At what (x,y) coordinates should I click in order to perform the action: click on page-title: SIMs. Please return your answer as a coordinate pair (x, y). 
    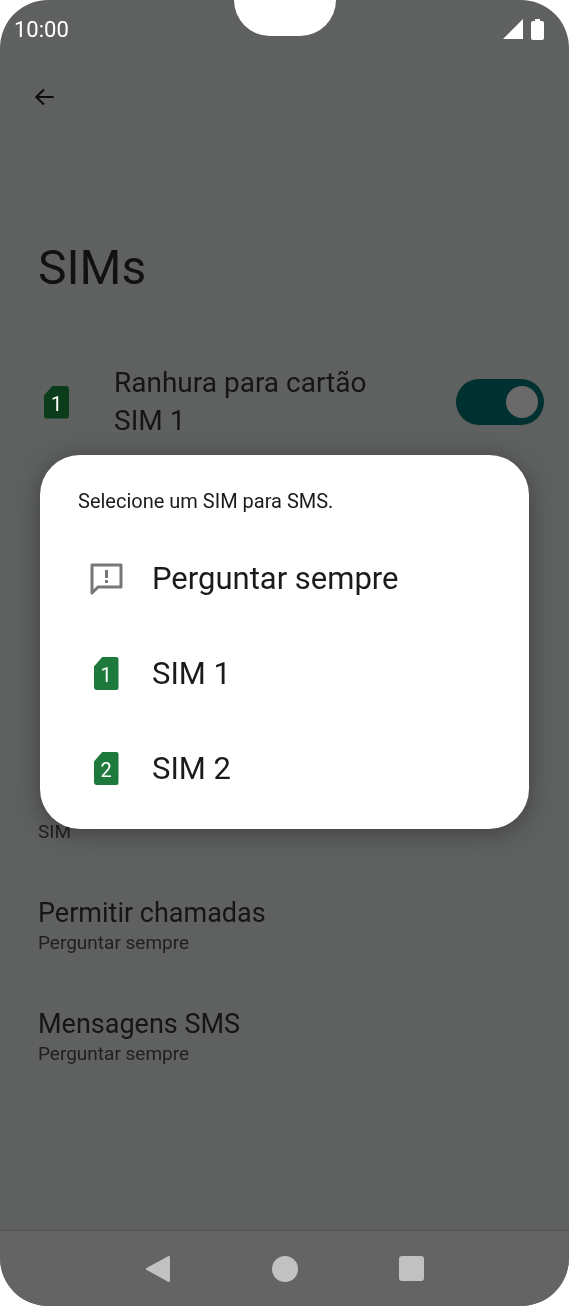
    Looking at the image, I should click on (92, 268).